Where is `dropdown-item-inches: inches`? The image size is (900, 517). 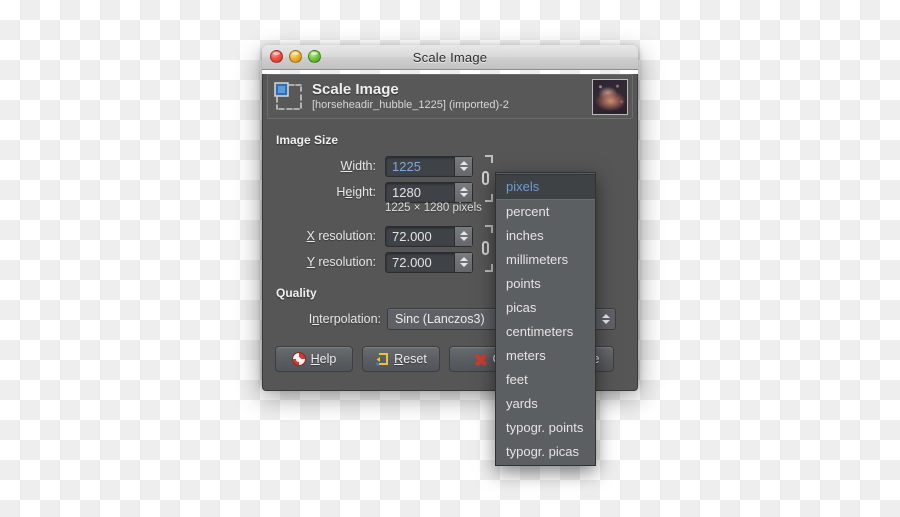 dropdown-item-inches: inches is located at coordinates (545, 236).